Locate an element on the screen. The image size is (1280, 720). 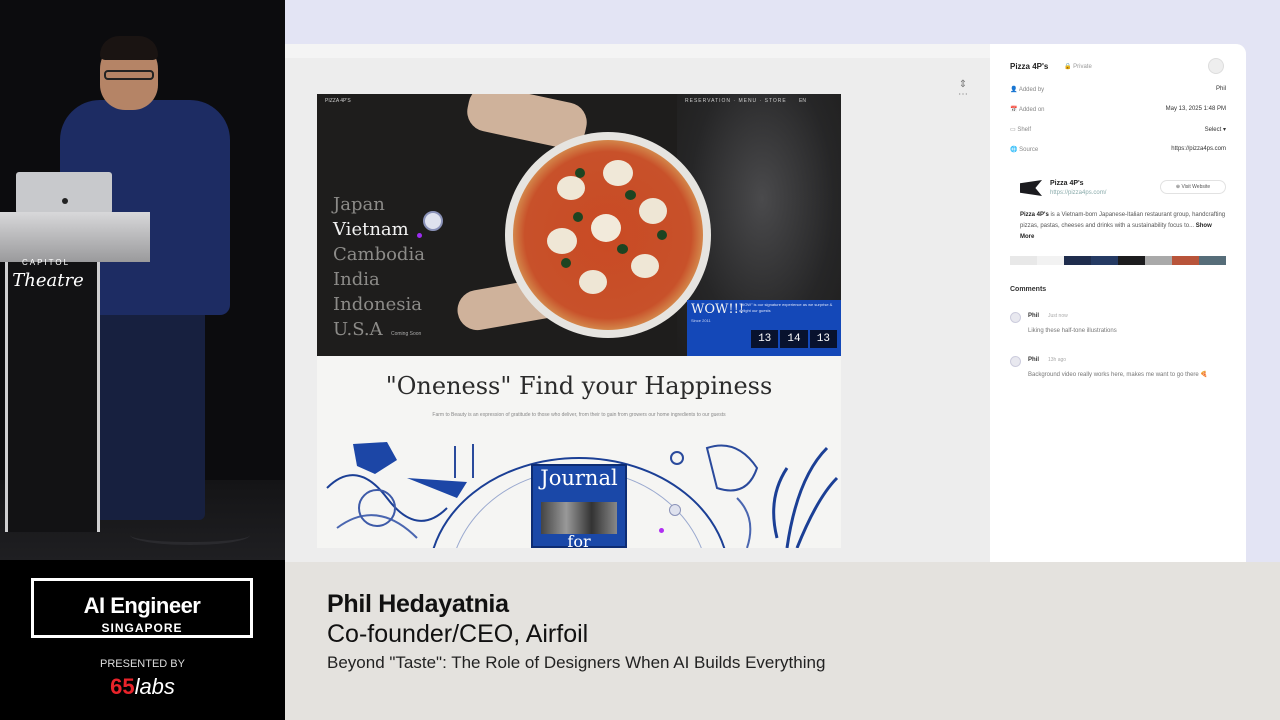
promo-subtitle: Since 2011 is located at coordinates (701, 320).